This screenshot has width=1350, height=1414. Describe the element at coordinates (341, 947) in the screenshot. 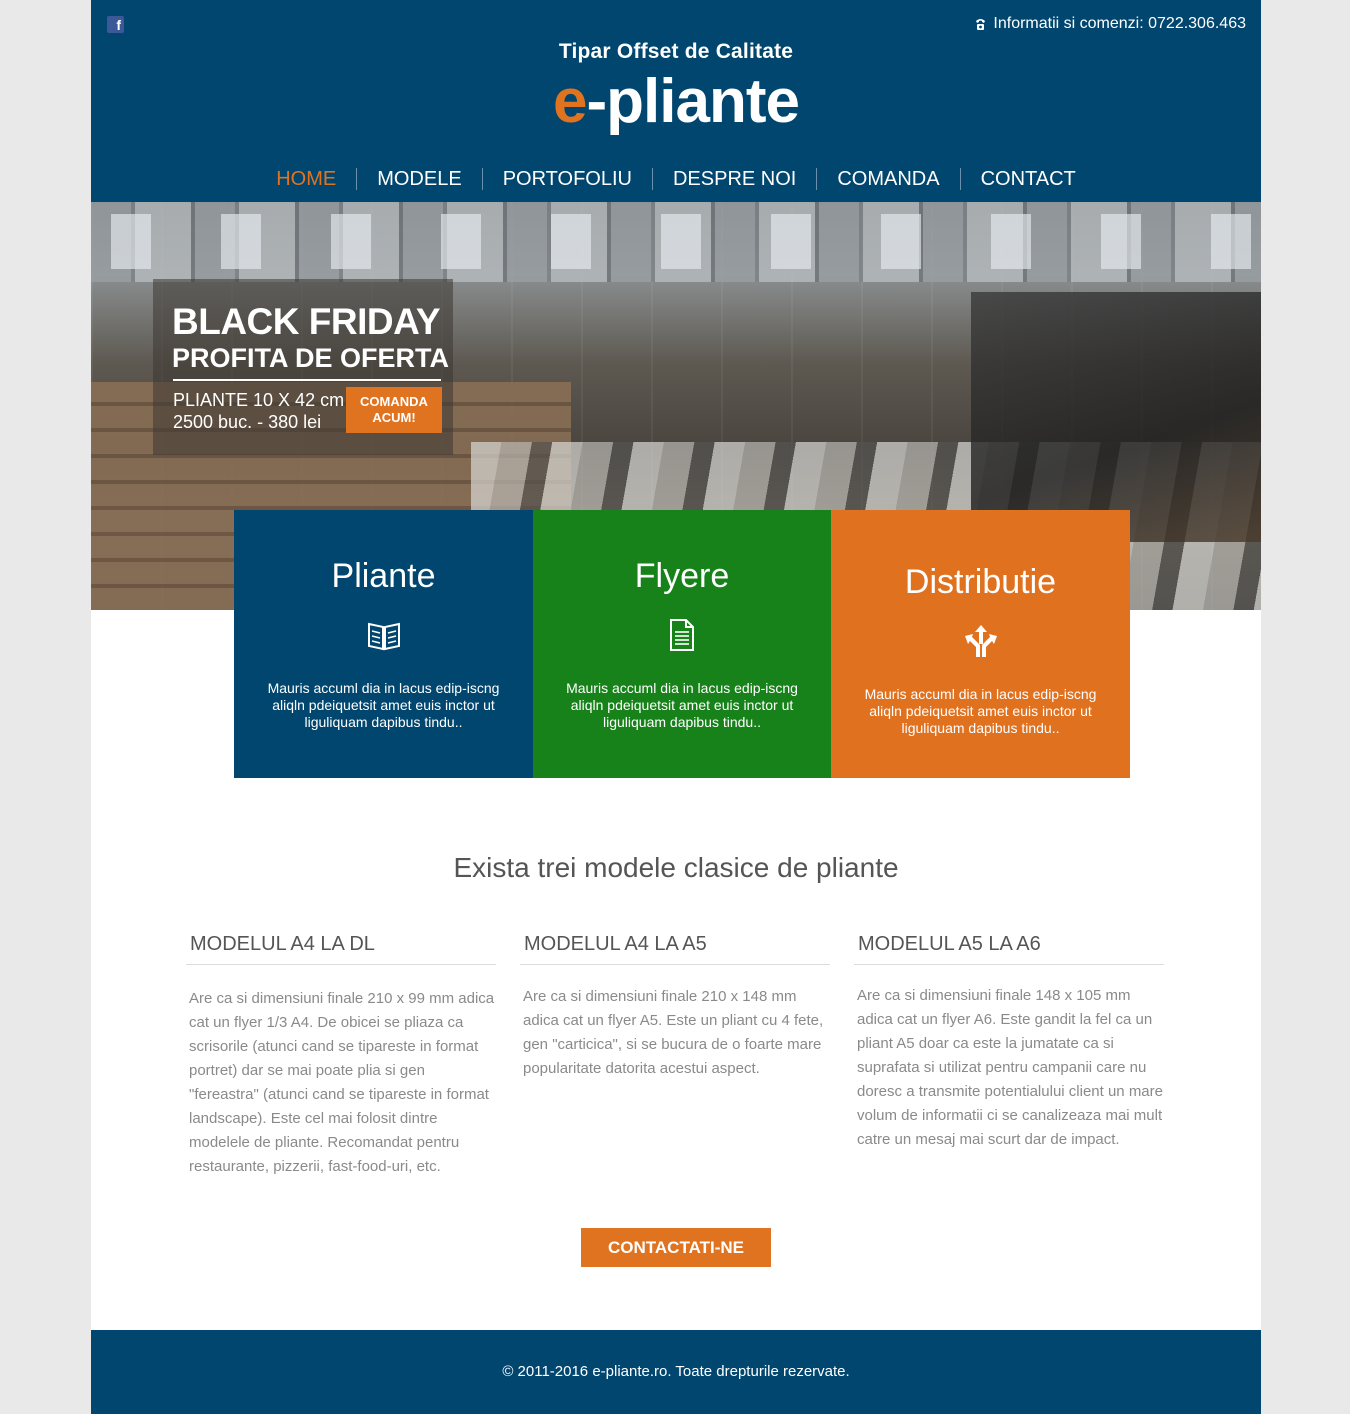

I see `model-heading: MODELUL A4 LA DL` at that location.